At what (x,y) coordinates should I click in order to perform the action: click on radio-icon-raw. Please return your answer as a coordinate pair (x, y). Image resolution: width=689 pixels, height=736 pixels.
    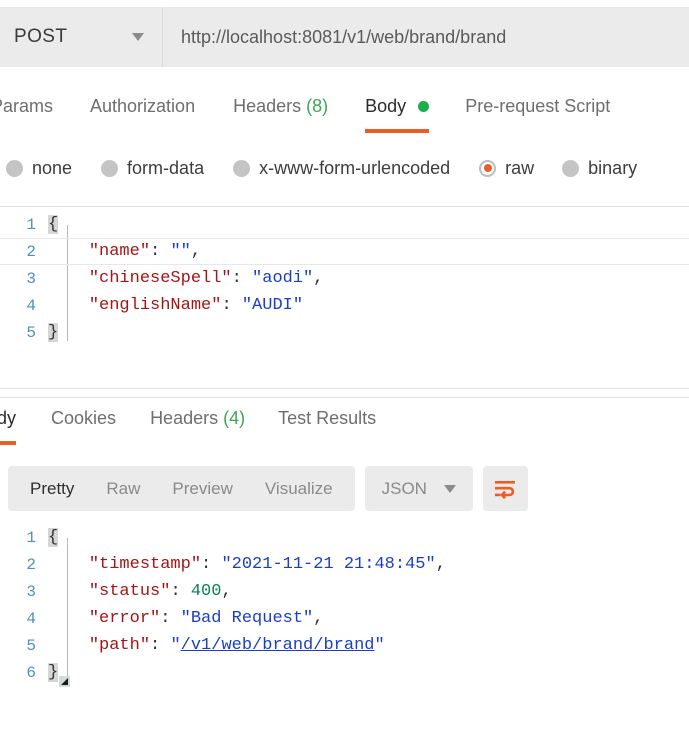
    Looking at the image, I should click on (488, 168).